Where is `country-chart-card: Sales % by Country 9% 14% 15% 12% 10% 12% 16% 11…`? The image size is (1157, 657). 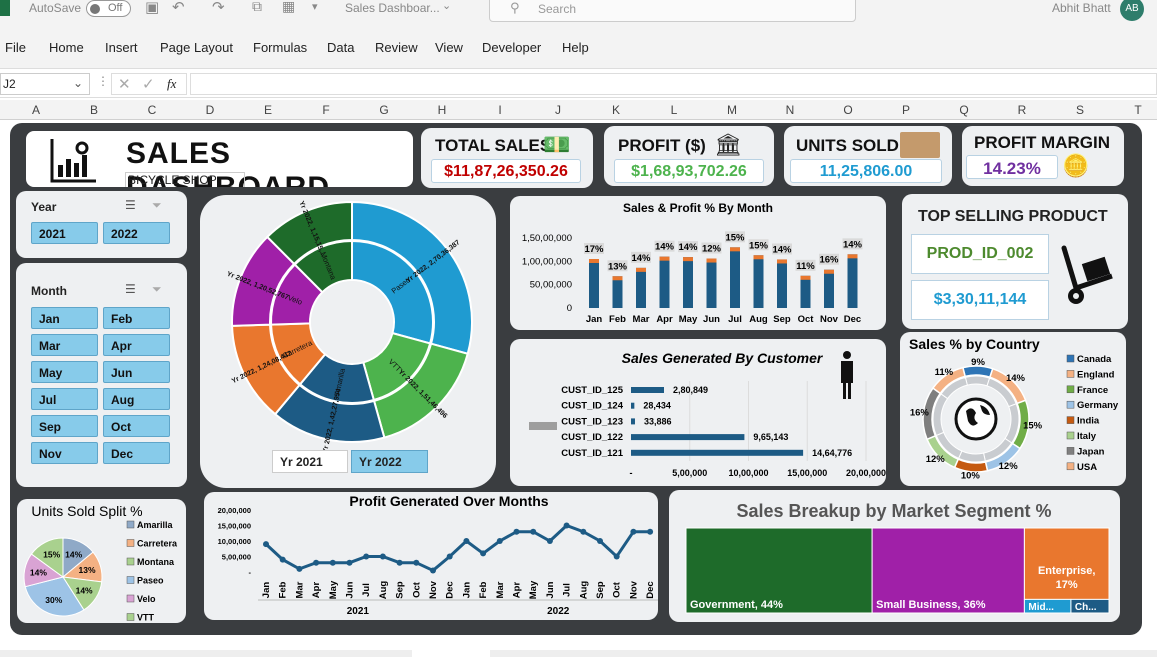
country-chart-card: Sales % by Country 9% 14% 15% 12% 10% 12% 16% 11… is located at coordinates (1013, 409).